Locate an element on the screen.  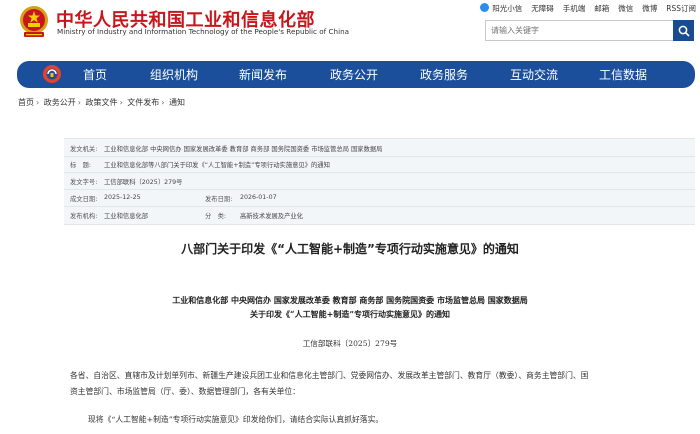
nav-services: 政务服务 is located at coordinates (444, 74).